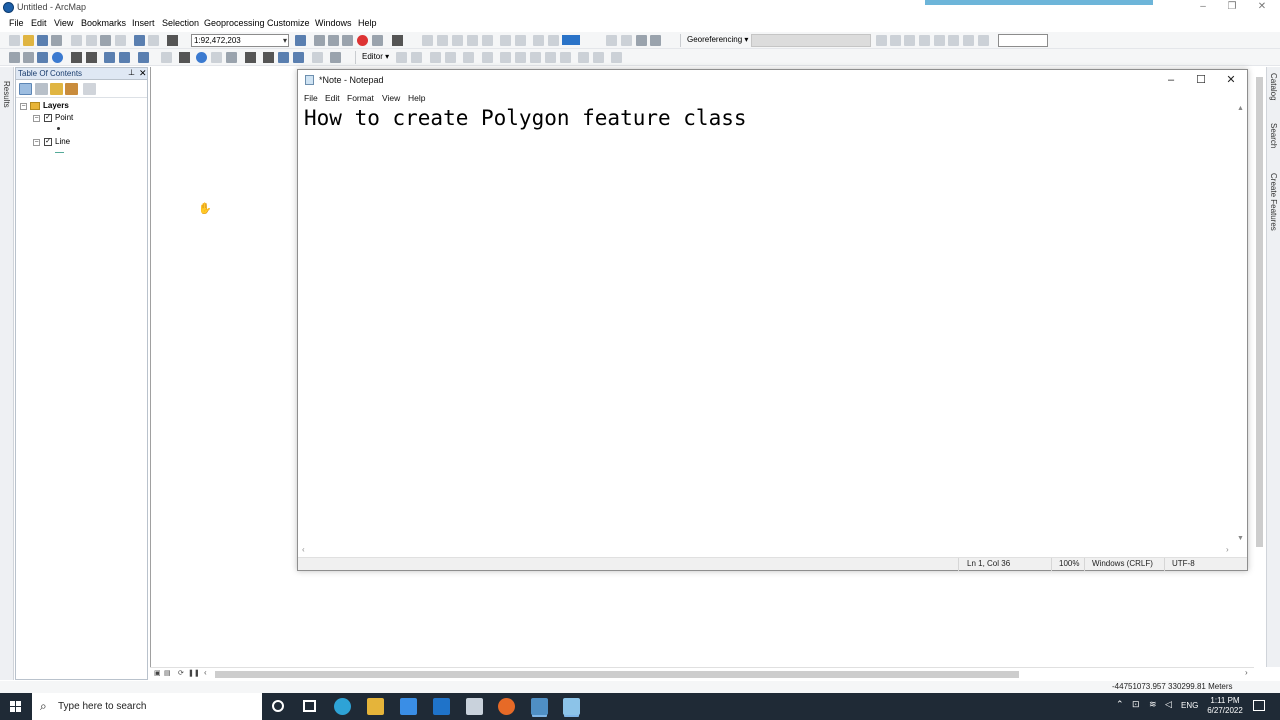 Image resolution: width=1280 pixels, height=720 pixels. What do you see at coordinates (298, 57) in the screenshot?
I see `go-to-xy-icon` at bounding box center [298, 57].